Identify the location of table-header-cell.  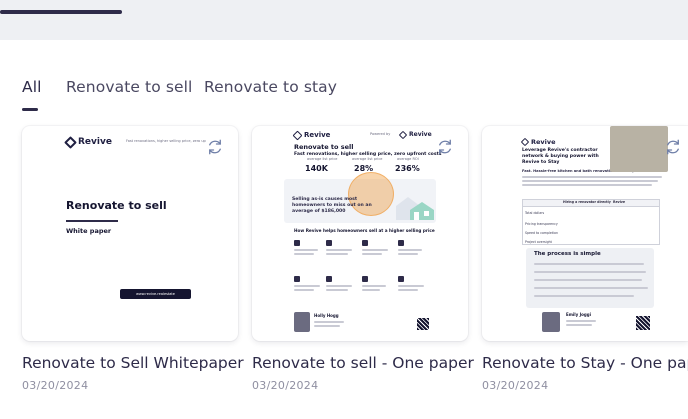
(543, 203).